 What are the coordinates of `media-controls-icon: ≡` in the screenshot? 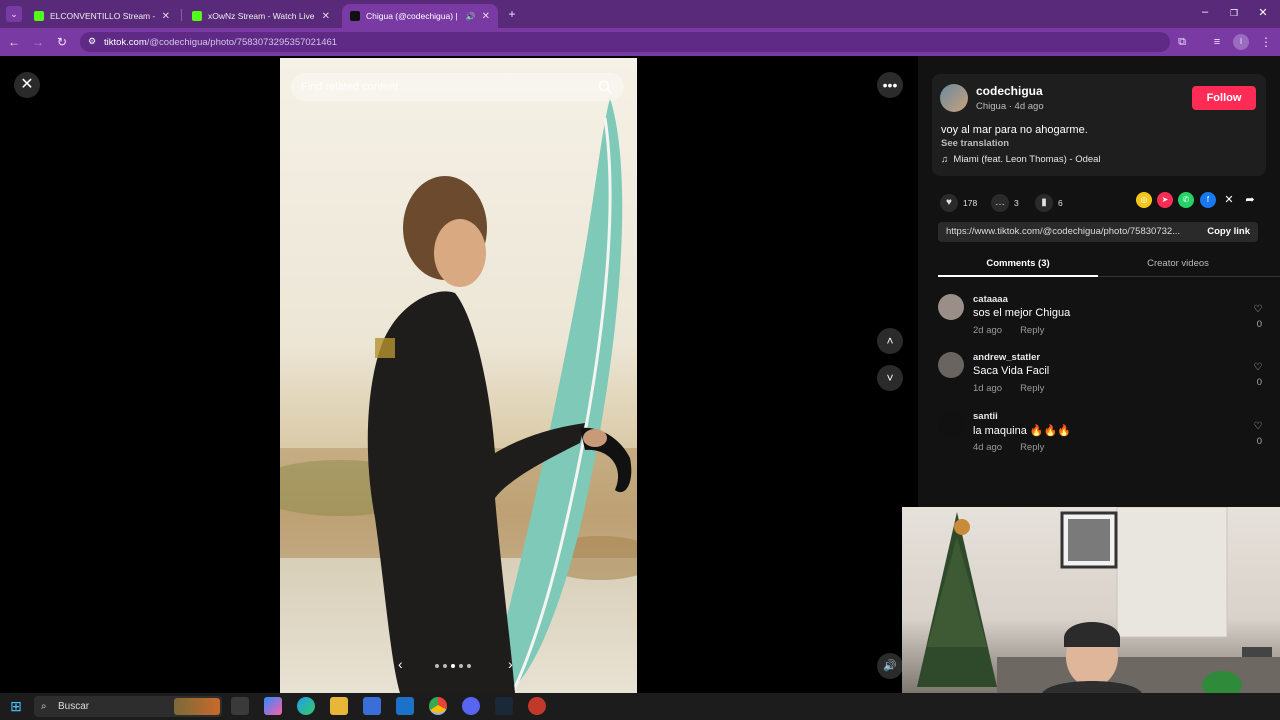 It's located at (1217, 42).